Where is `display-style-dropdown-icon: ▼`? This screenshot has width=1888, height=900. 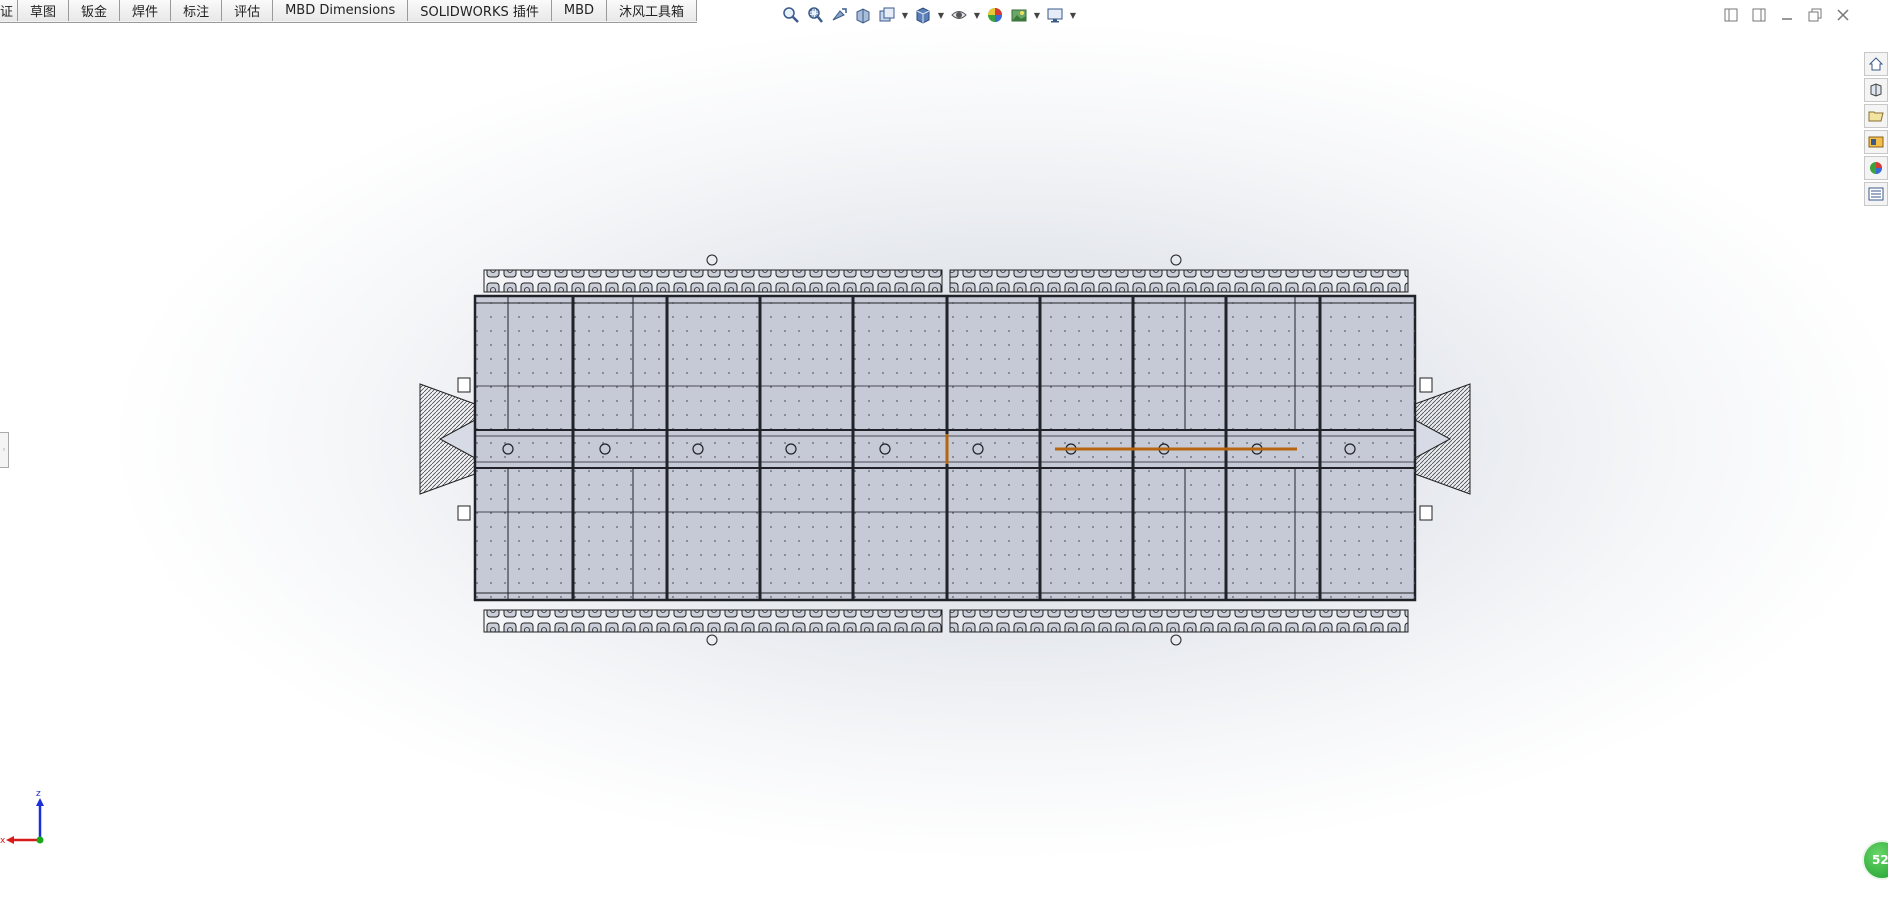
display-style-dropdown-icon: ▼ is located at coordinates (941, 15).